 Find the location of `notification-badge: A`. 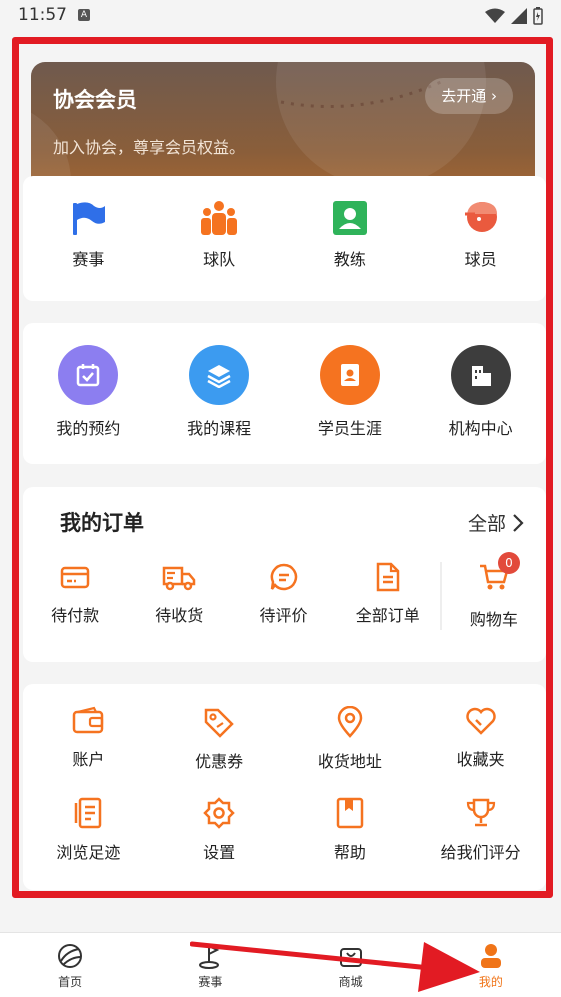

notification-badge: A is located at coordinates (84, 15).